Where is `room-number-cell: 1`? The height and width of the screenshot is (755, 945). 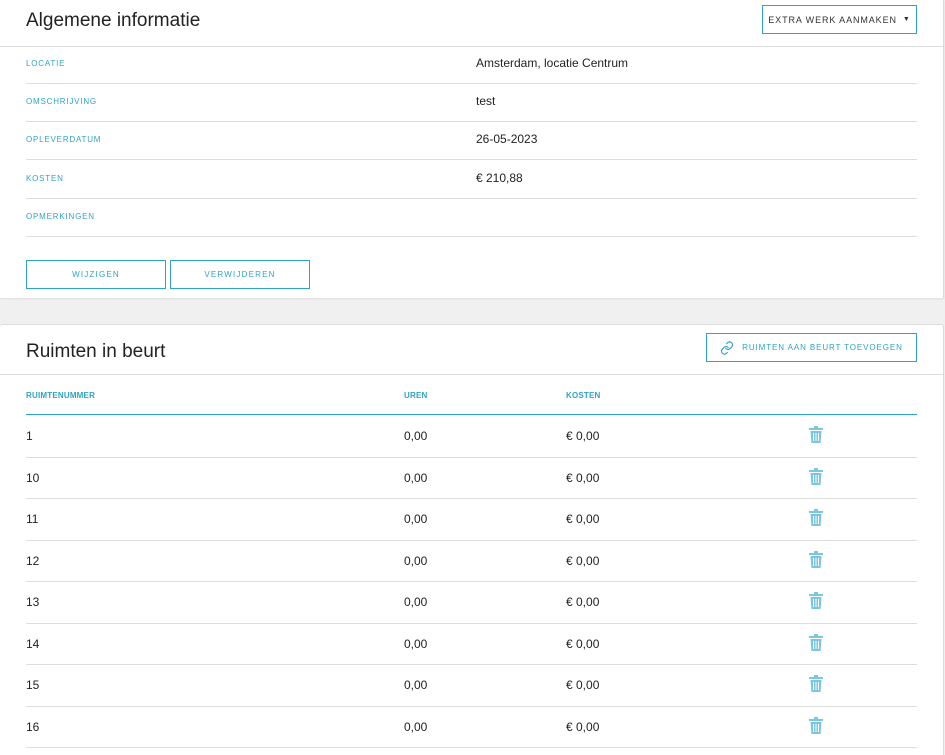 room-number-cell: 1 is located at coordinates (29, 436).